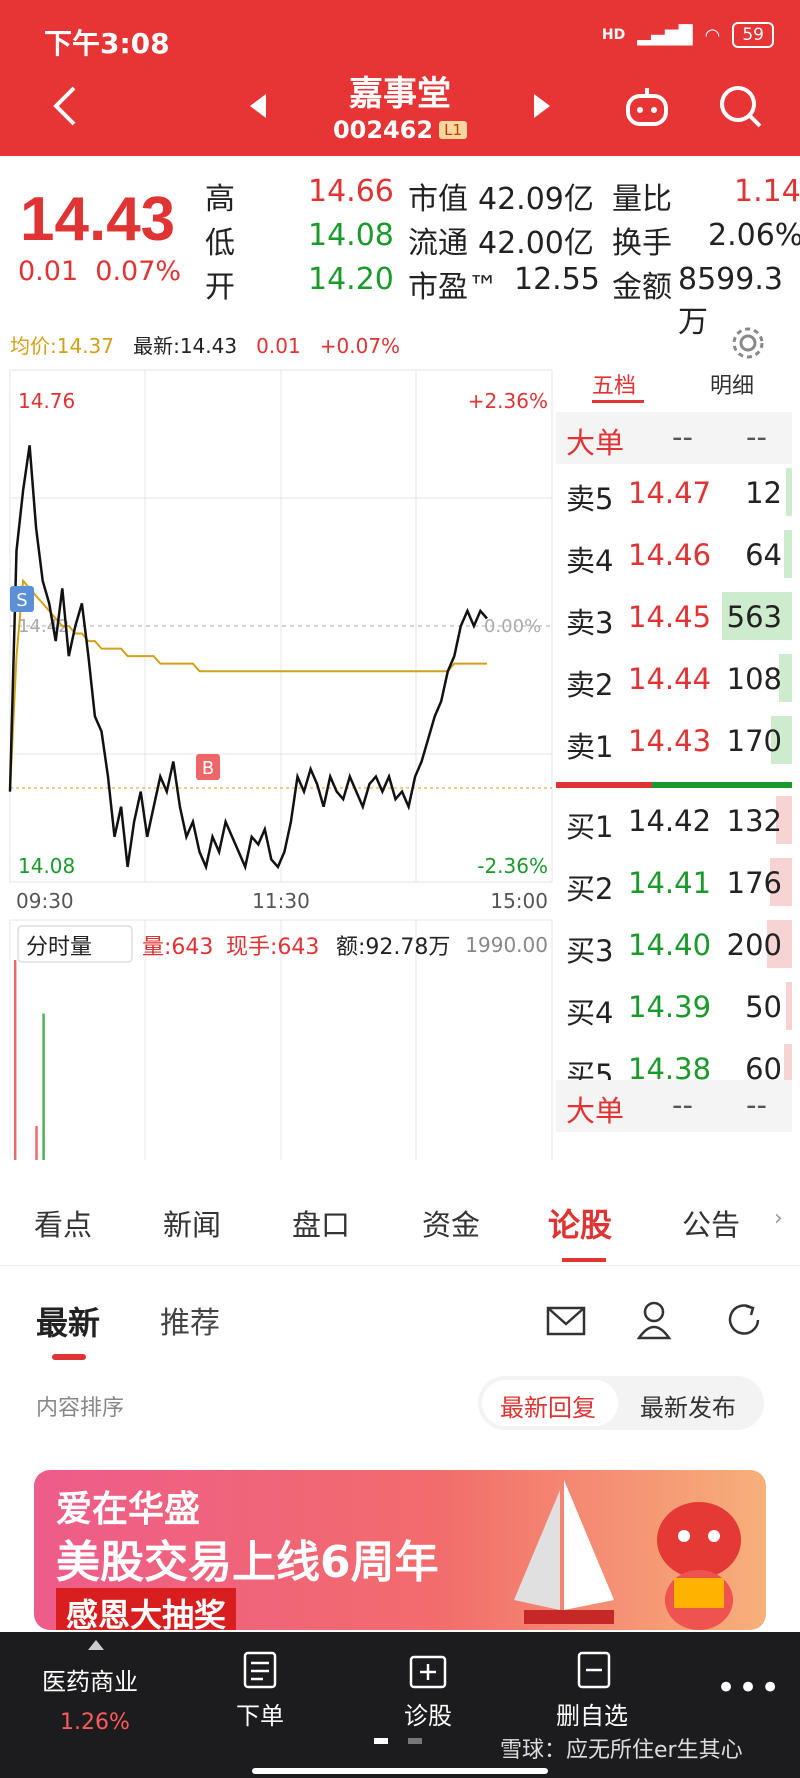 This screenshot has width=800, height=1778. What do you see at coordinates (208, 768) in the screenshot?
I see `buy-marker-label: B` at bounding box center [208, 768].